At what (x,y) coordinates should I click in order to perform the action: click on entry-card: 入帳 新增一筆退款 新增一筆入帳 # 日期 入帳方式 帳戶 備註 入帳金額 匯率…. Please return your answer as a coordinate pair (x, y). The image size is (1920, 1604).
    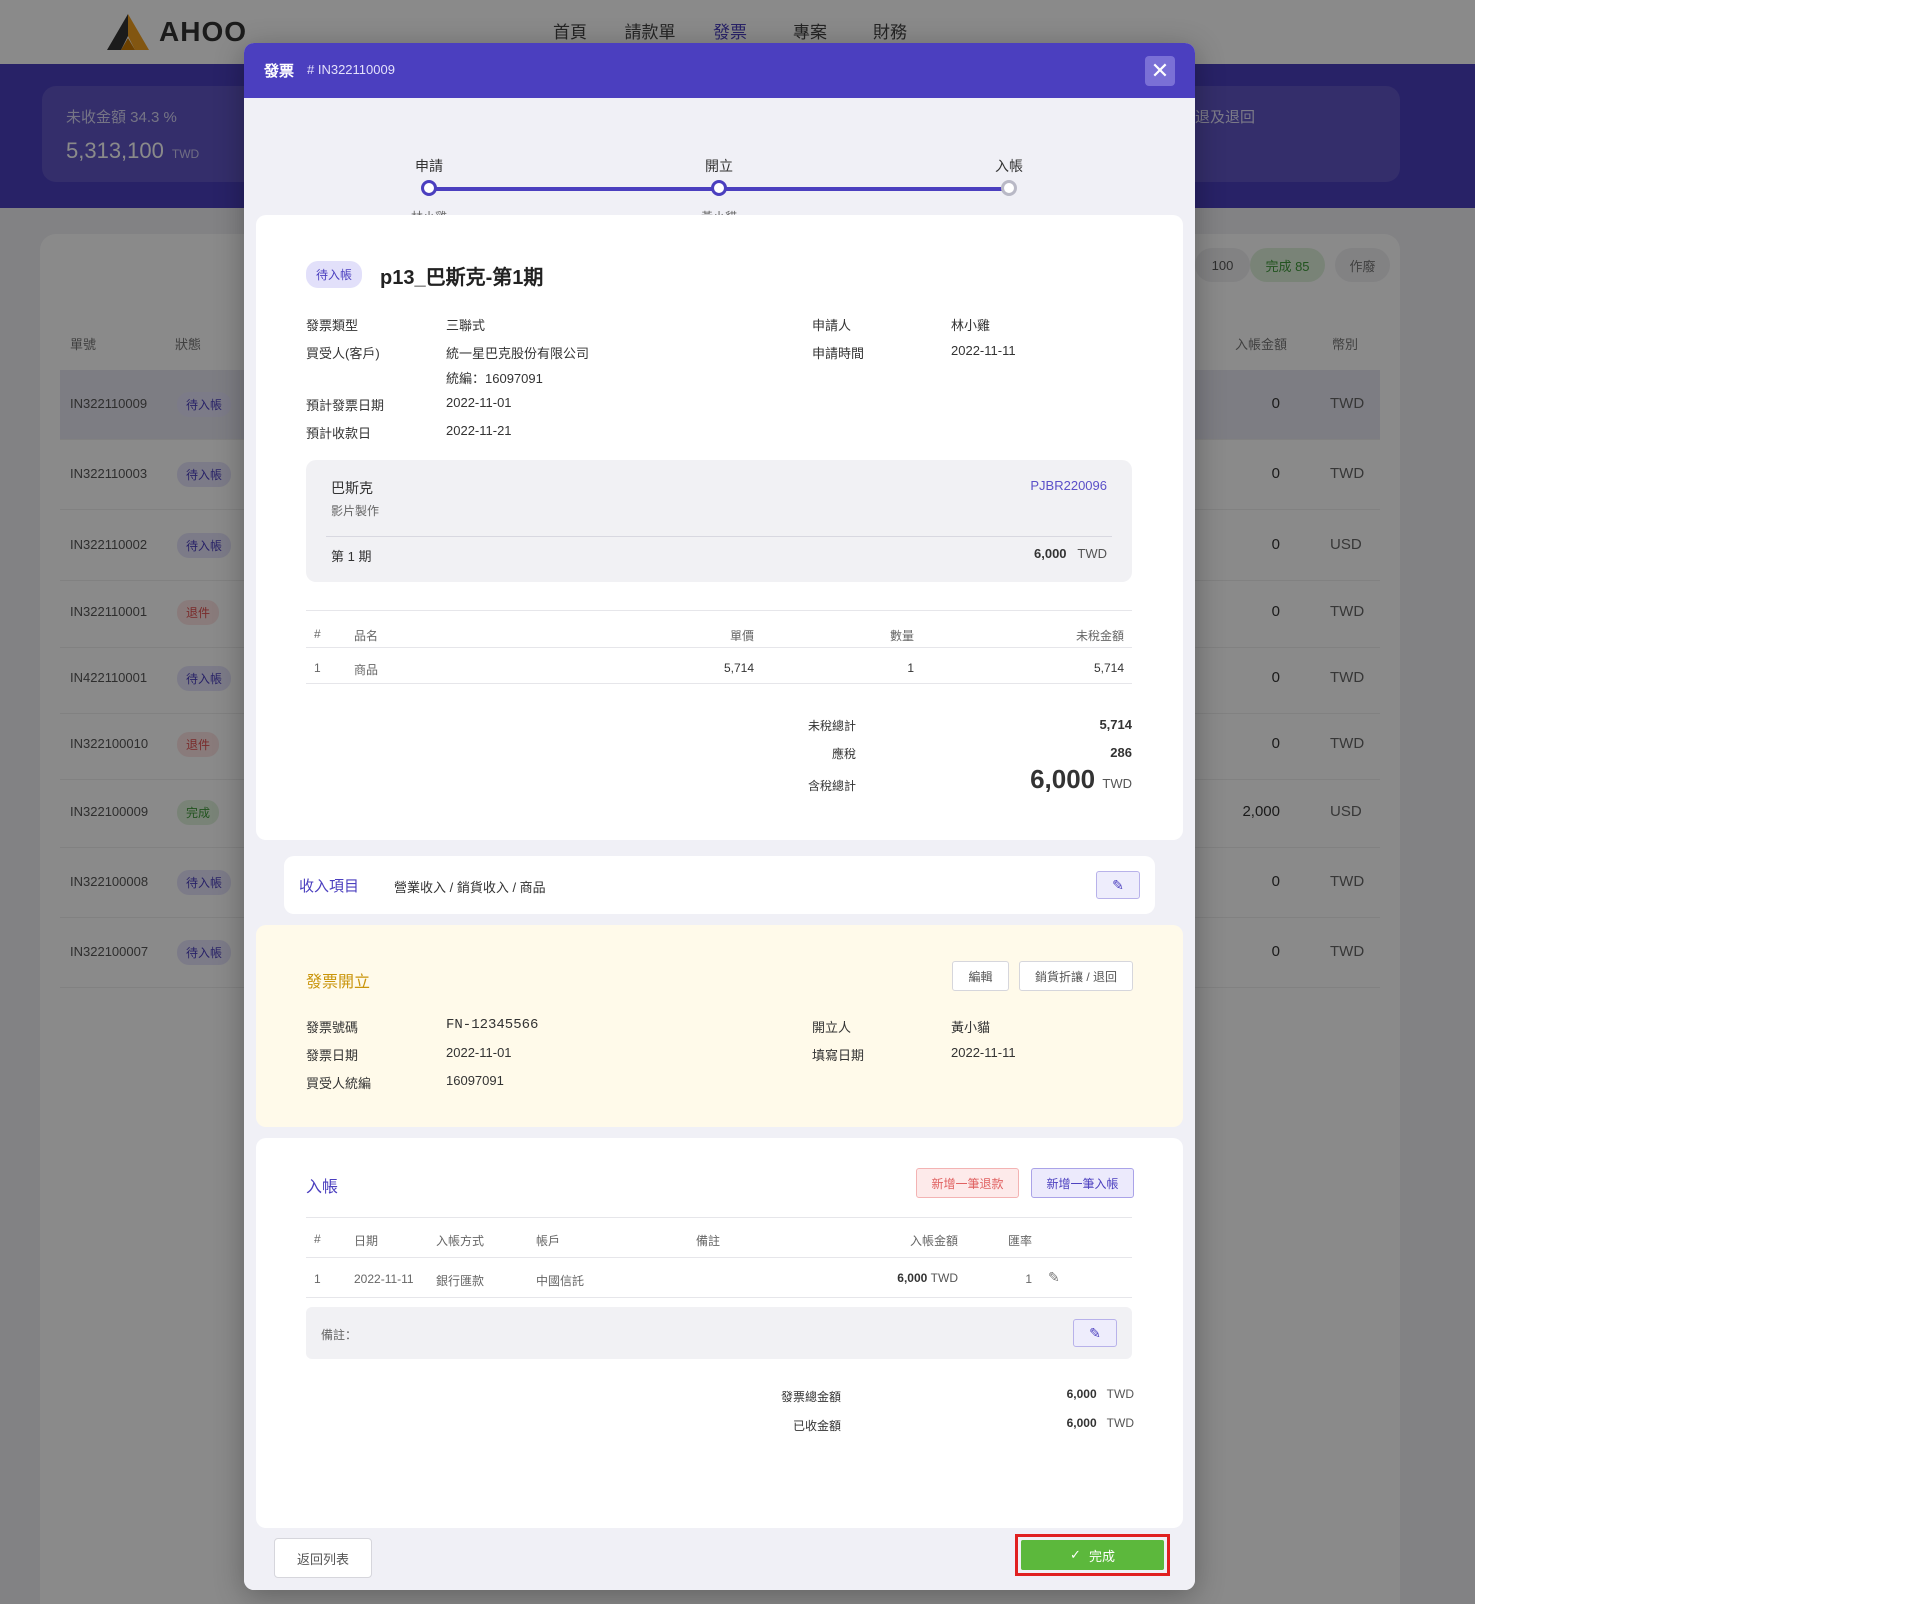
    Looking at the image, I should click on (719, 1333).